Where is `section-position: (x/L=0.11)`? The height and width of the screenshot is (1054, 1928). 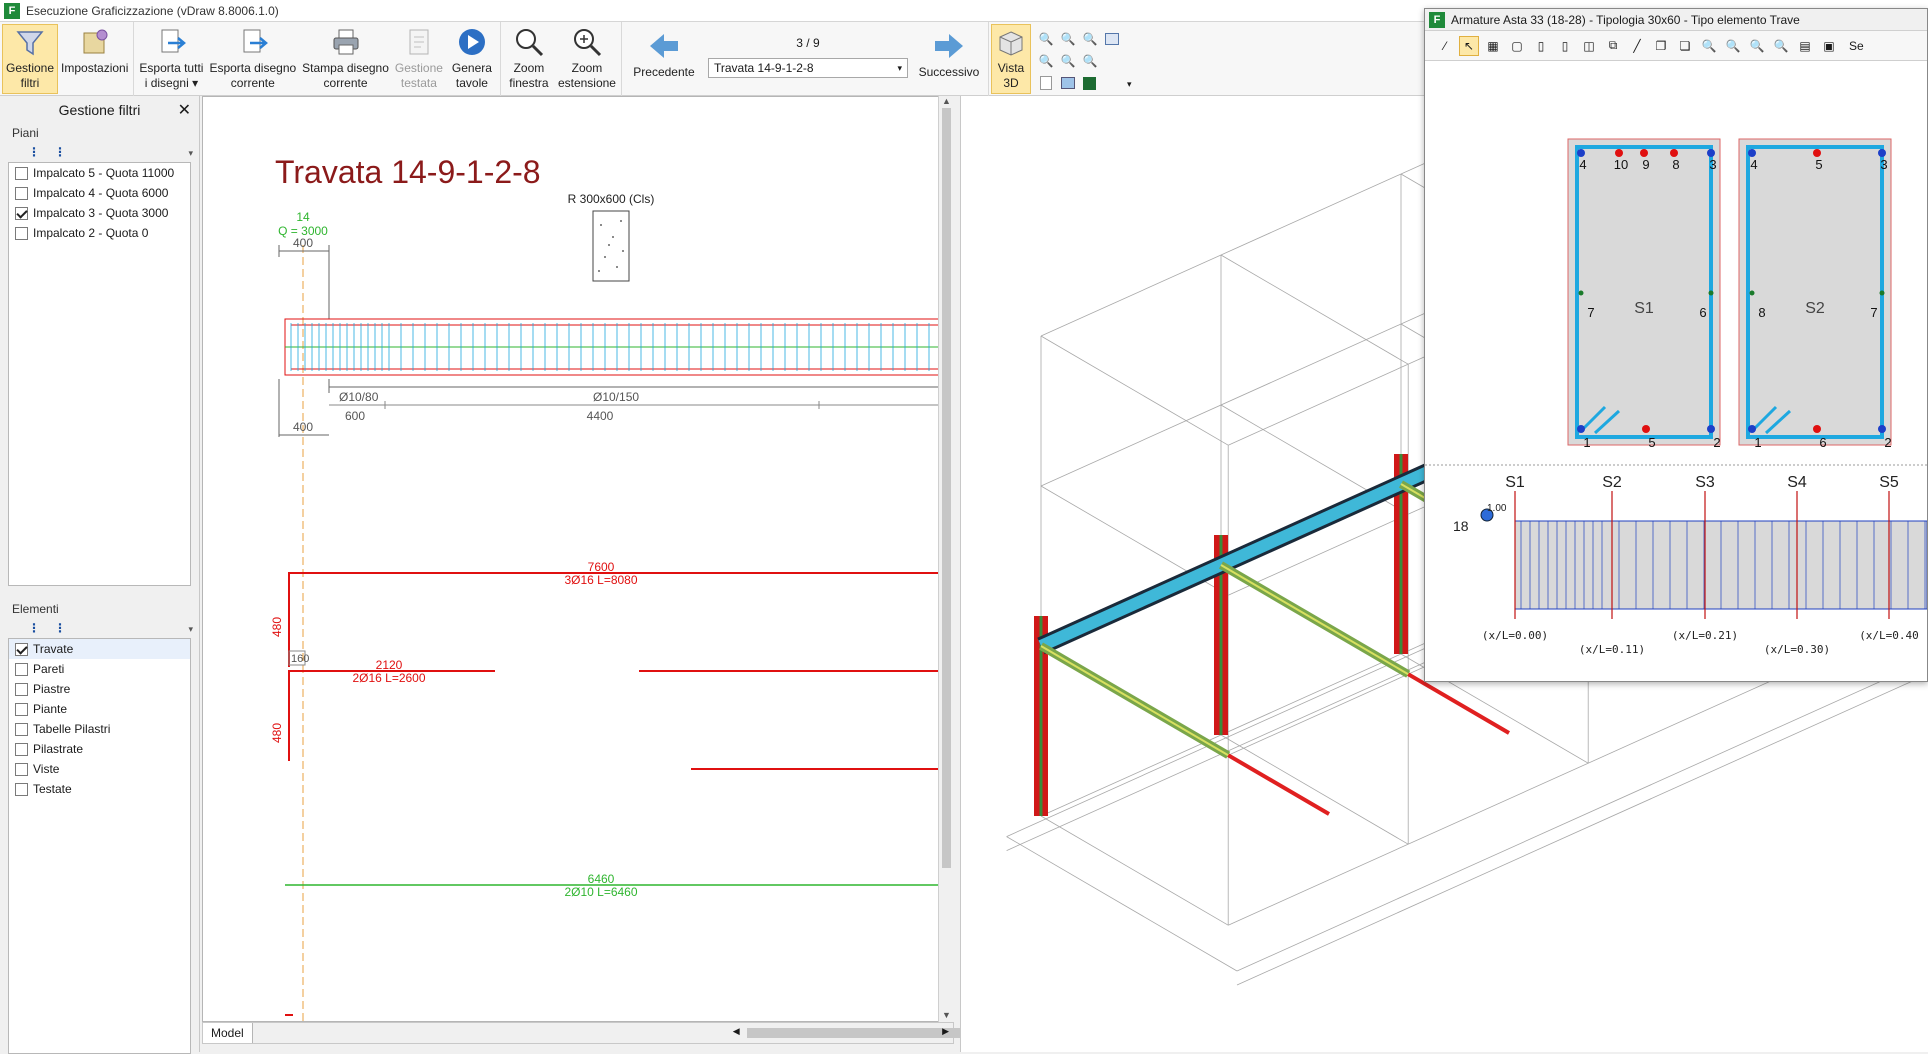
section-position: (x/L=0.11) is located at coordinates (1612, 649).